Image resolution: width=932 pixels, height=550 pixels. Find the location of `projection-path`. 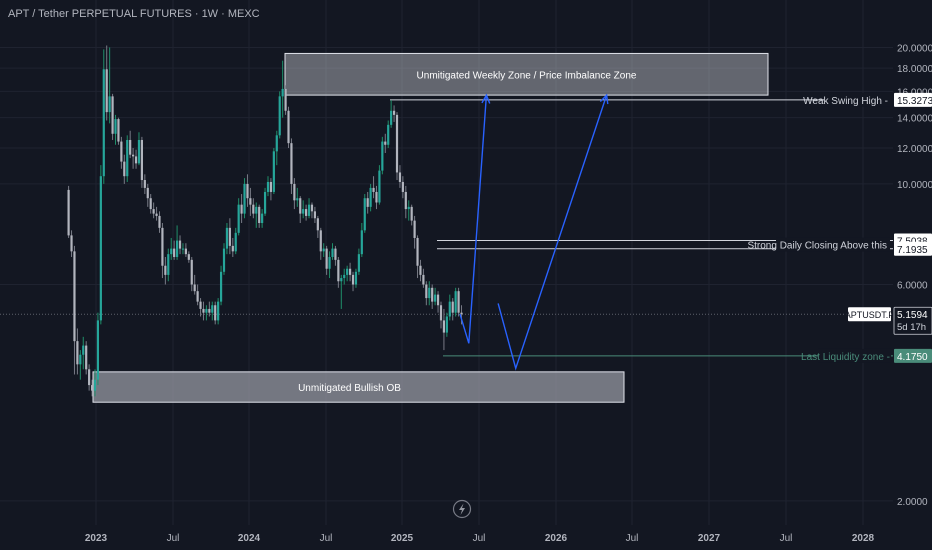

projection-path is located at coordinates (473, 219).